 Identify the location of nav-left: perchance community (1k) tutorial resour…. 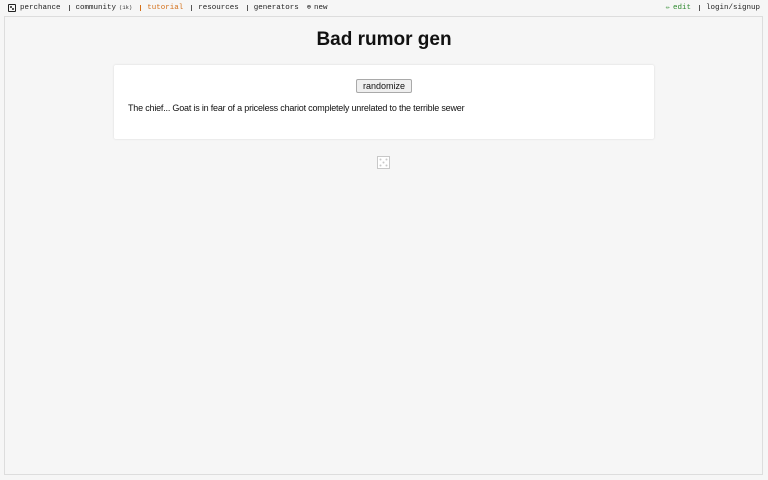
(172, 8).